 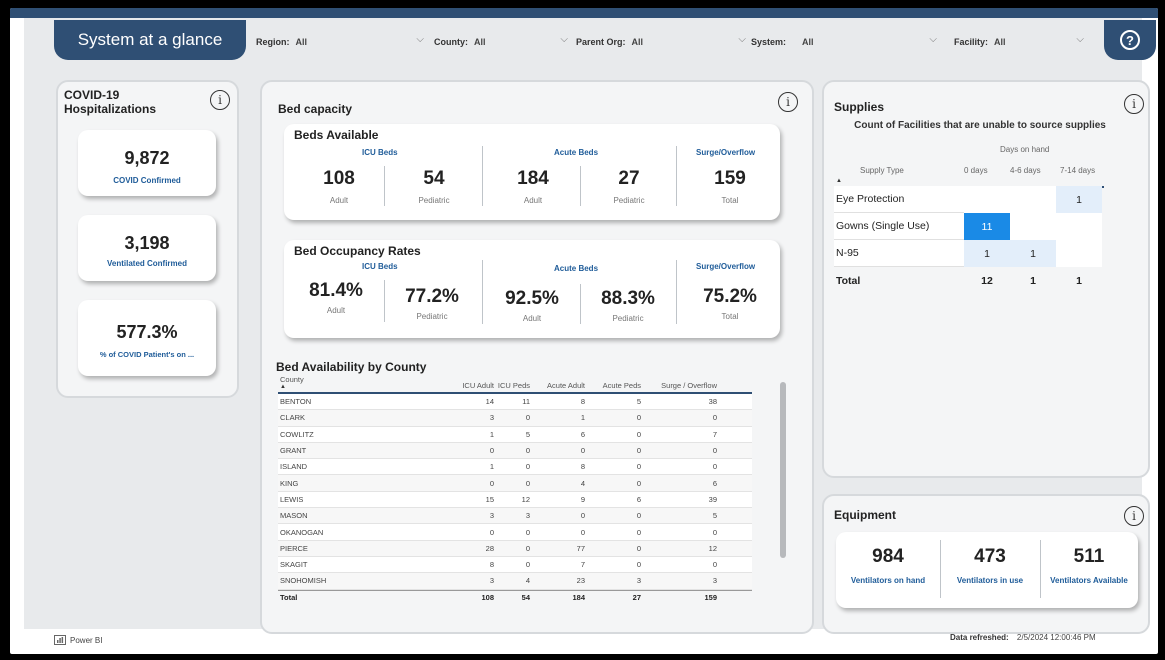 I want to click on icu-pediatric-available: 54 Pediatric, so click(x=434, y=186).